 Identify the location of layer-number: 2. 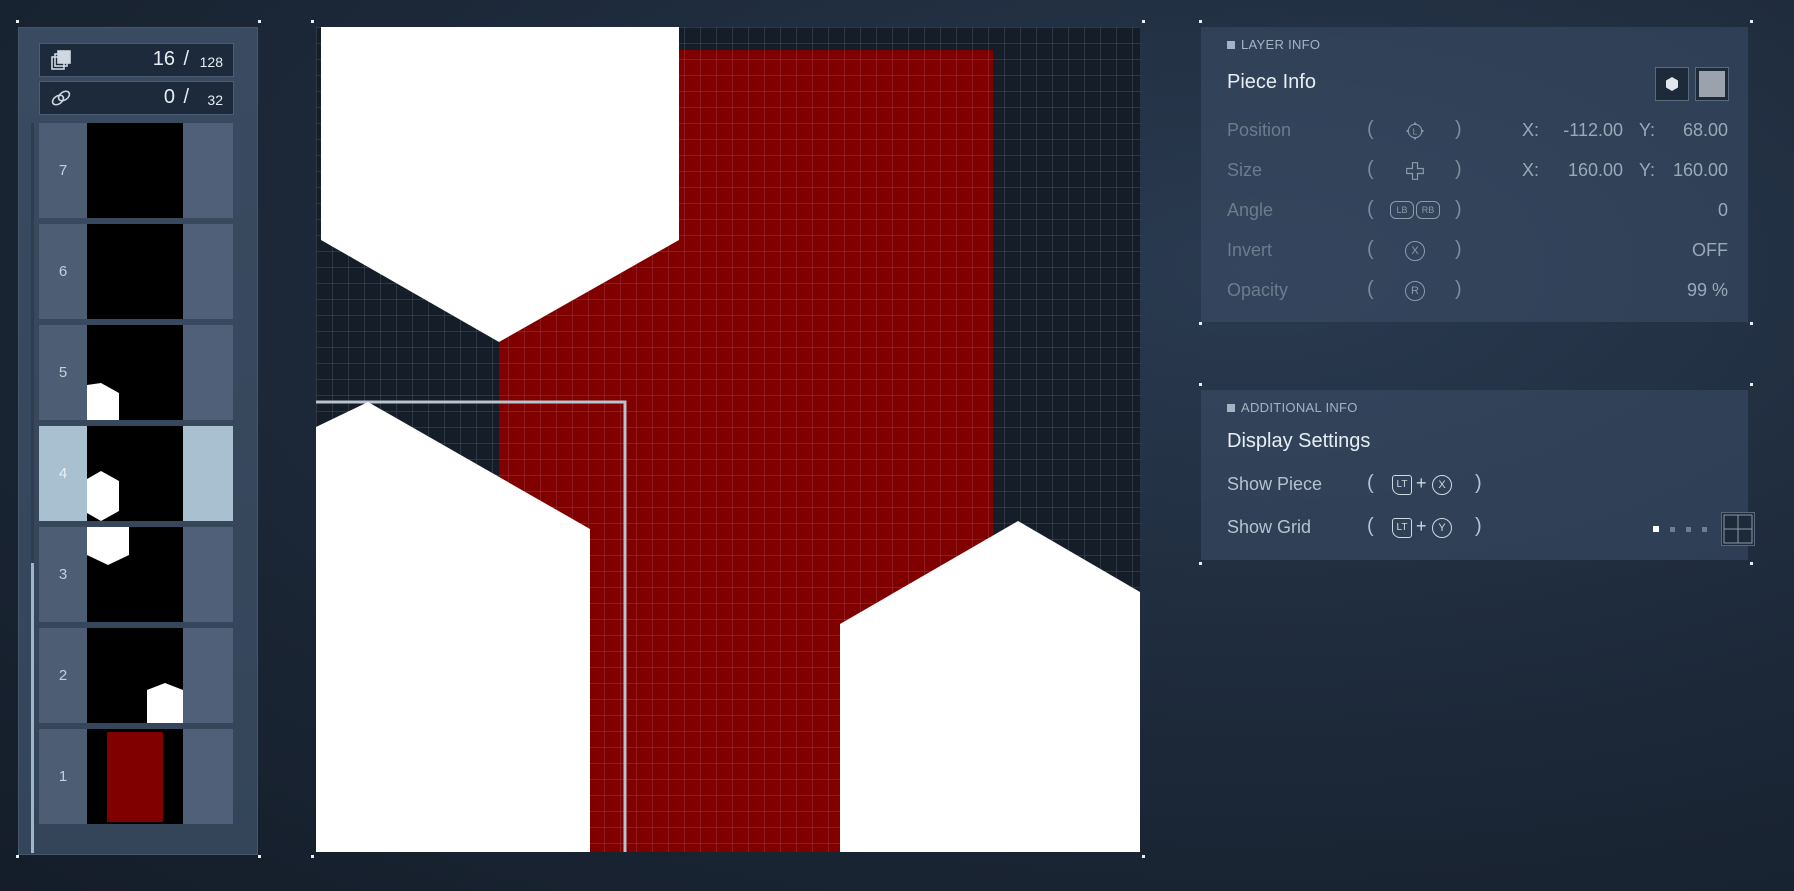
(63, 675).